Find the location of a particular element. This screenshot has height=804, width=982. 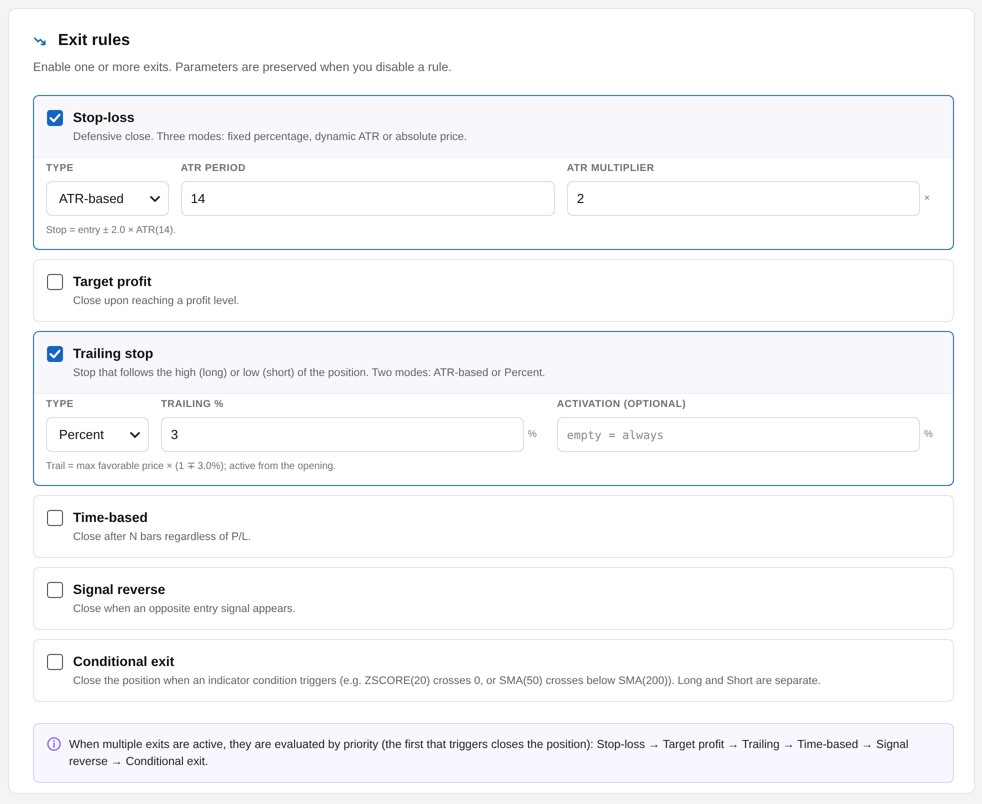

field-label: ACTIVATION (OPTIONAL) is located at coordinates (622, 405).